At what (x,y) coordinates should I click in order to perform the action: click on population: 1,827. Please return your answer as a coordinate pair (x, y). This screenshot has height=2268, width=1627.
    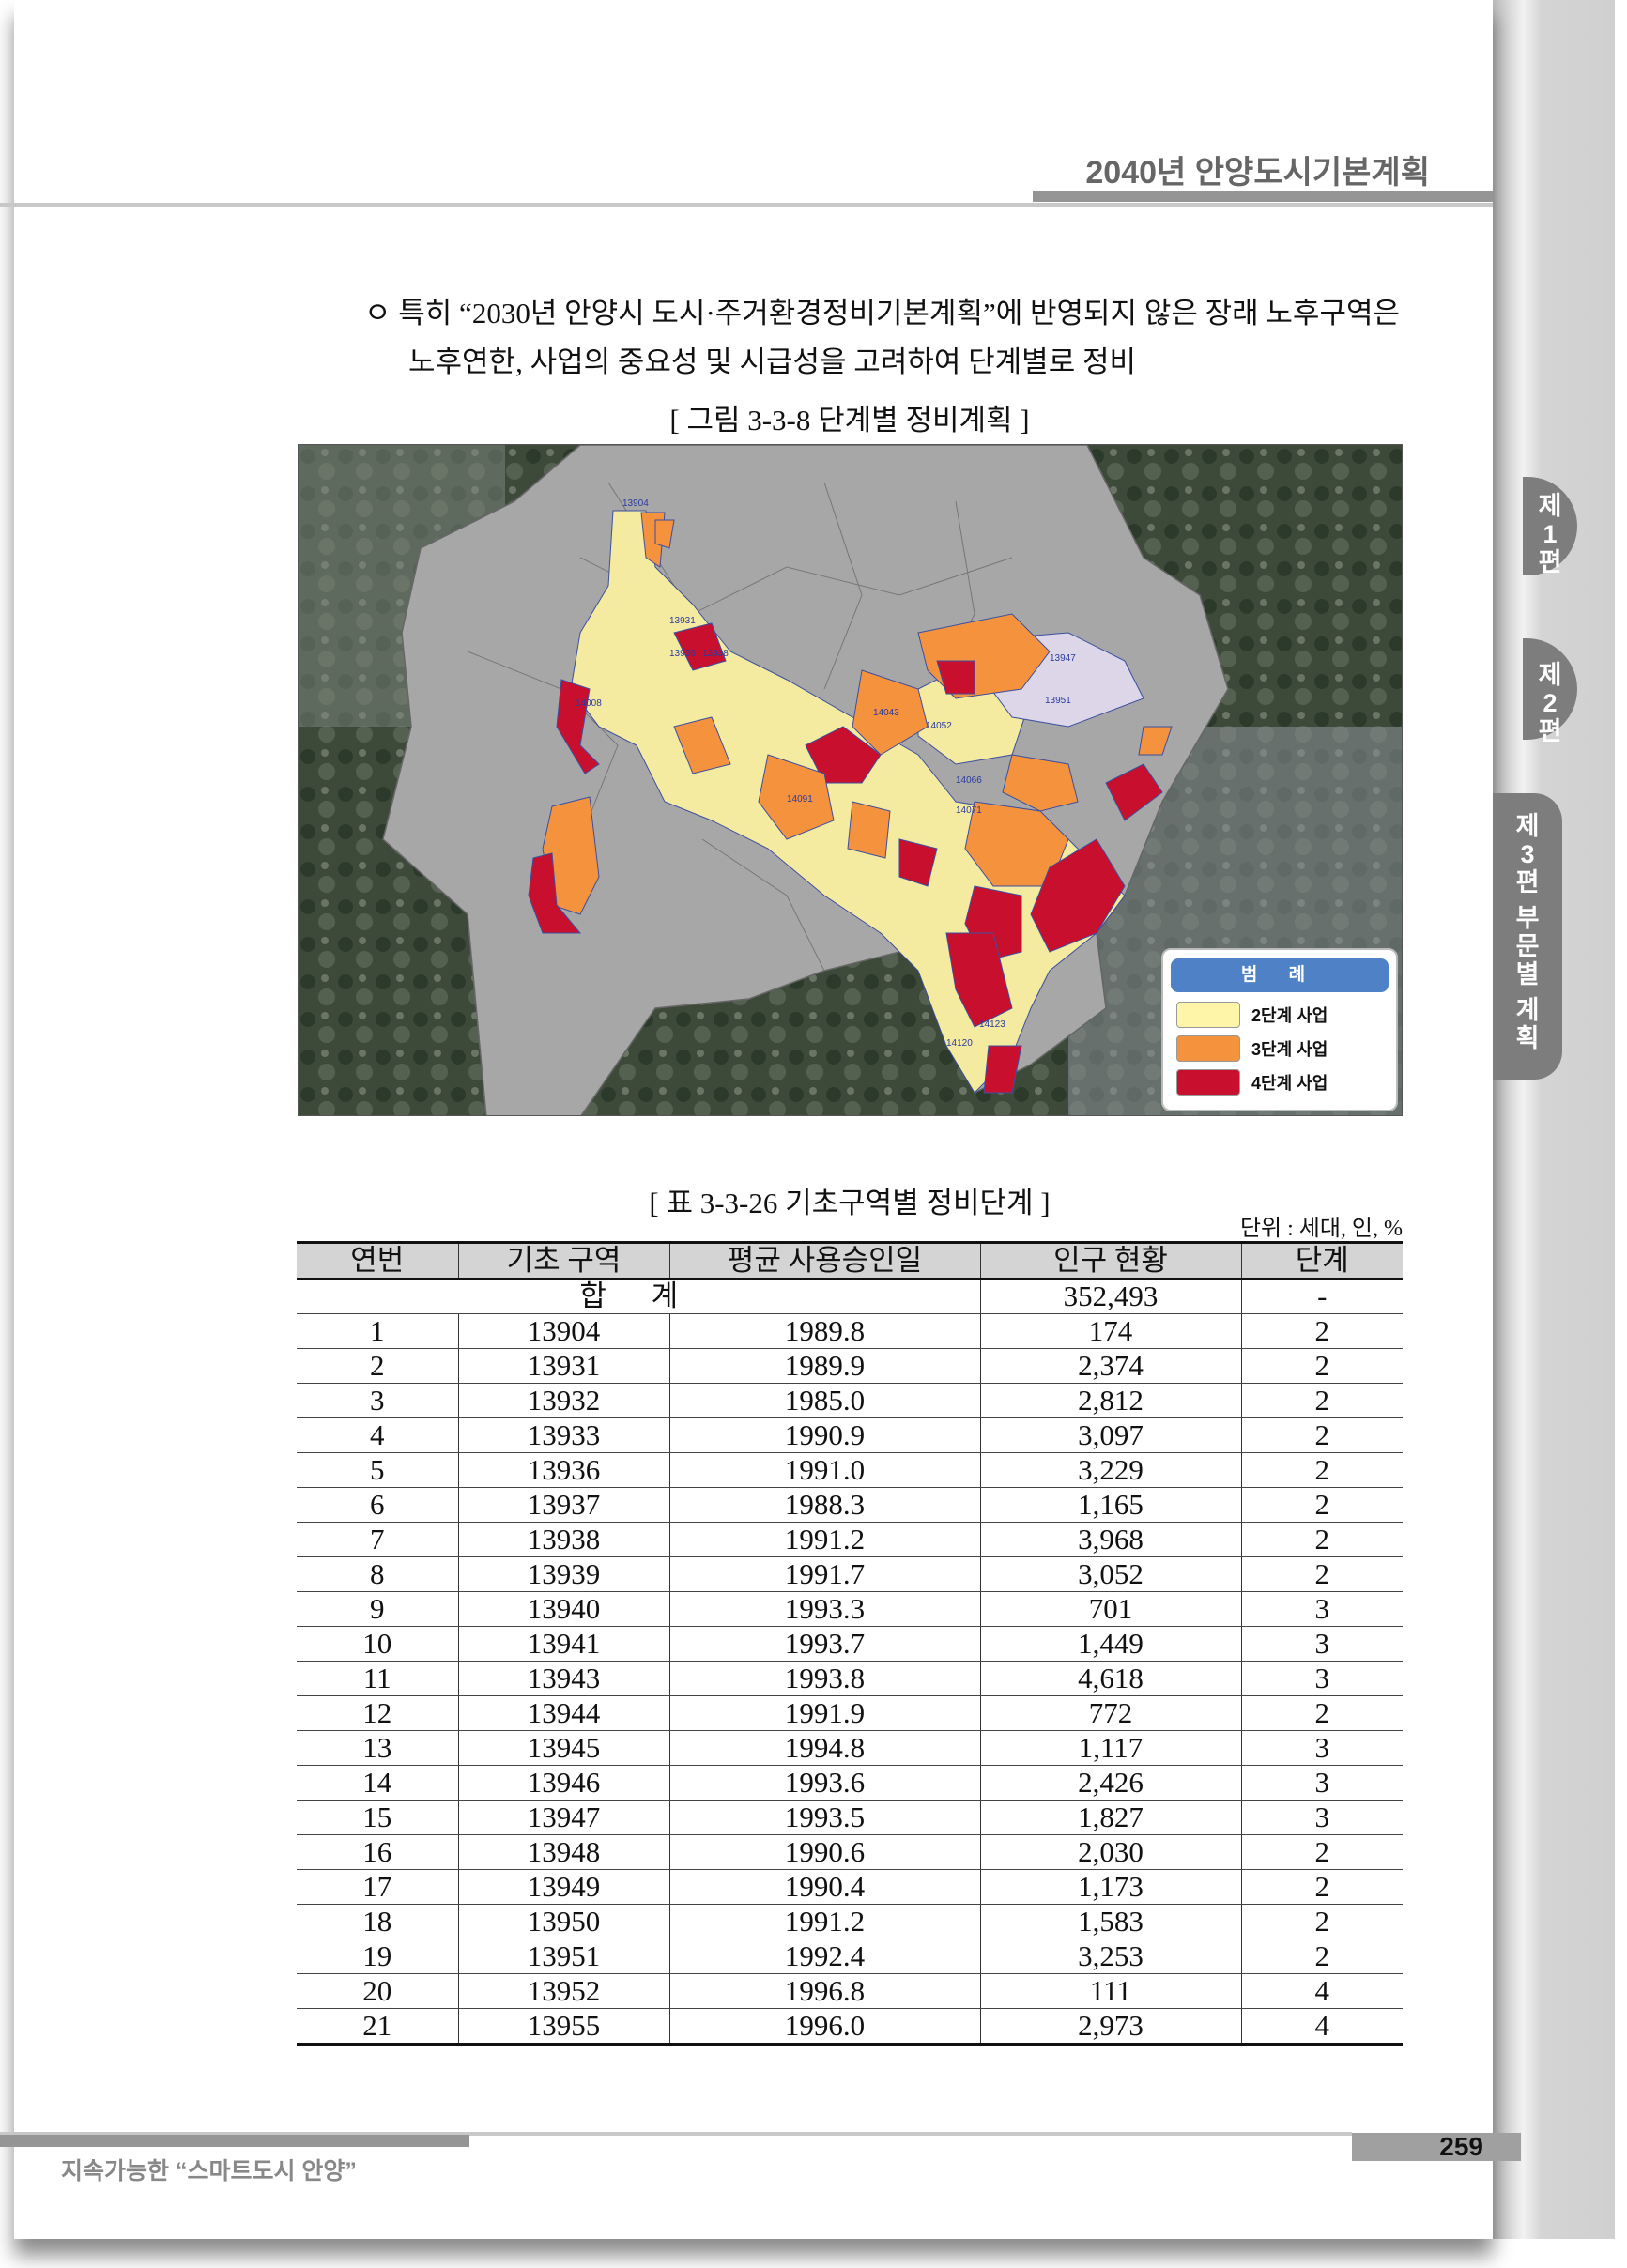
    Looking at the image, I should click on (1110, 1817).